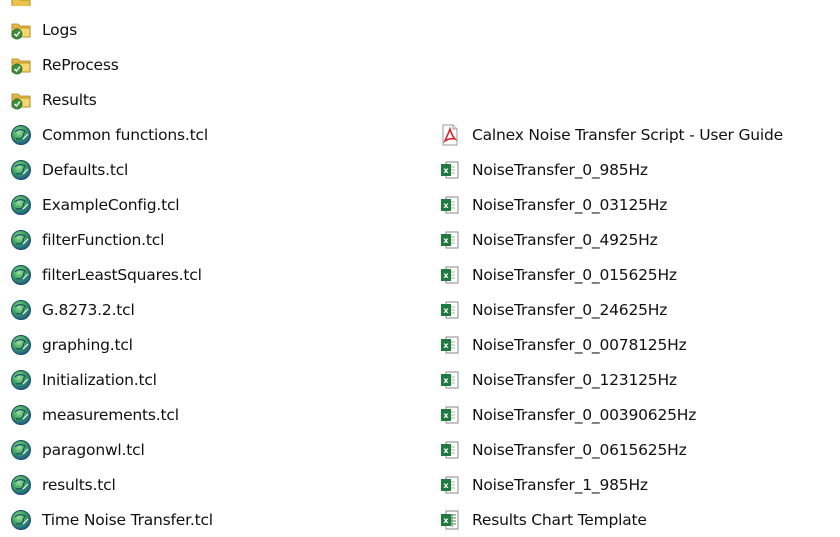 Image resolution: width=840 pixels, height=537 pixels. Describe the element at coordinates (565, 239) in the screenshot. I see `file-name-label: NoiseTransfer_0_4925Hz` at that location.